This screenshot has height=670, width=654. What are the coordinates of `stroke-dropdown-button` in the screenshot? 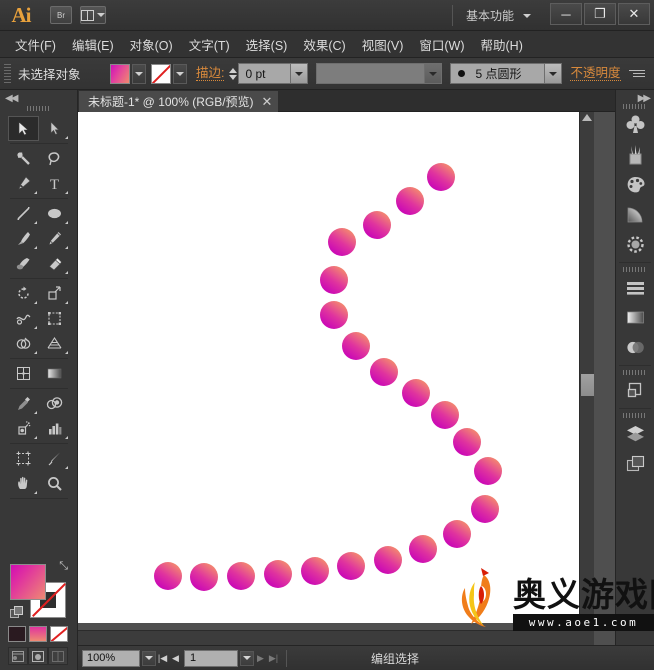 It's located at (180, 73).